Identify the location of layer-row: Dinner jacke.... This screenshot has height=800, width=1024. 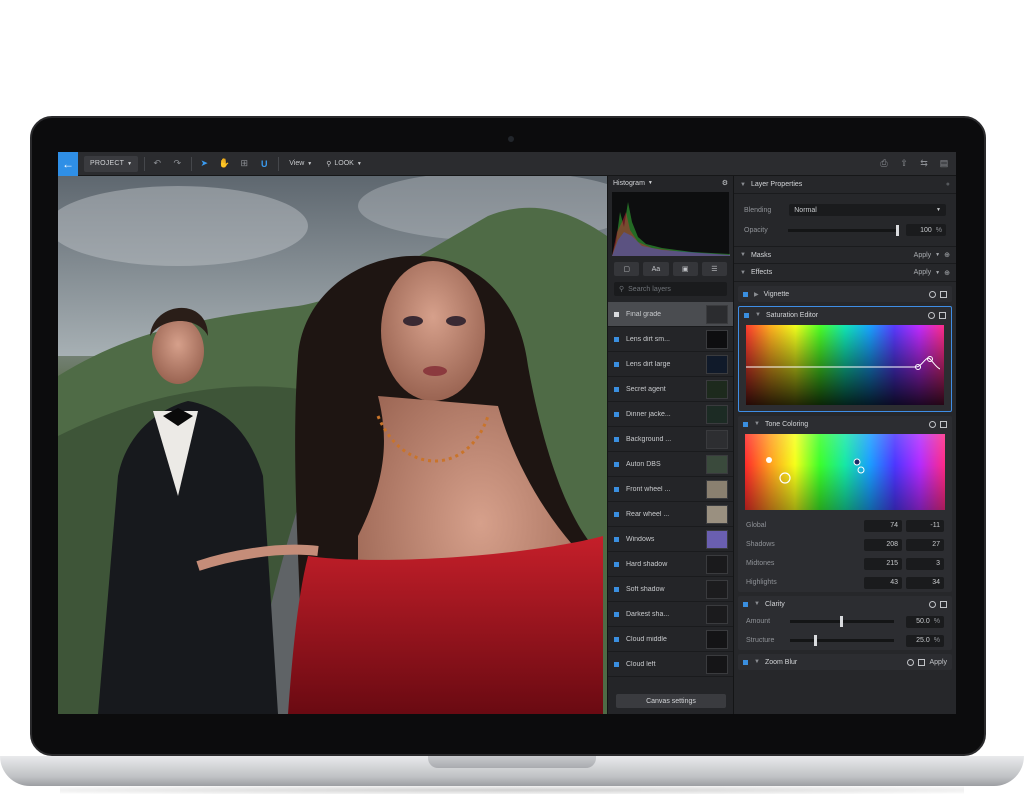
(670, 414).